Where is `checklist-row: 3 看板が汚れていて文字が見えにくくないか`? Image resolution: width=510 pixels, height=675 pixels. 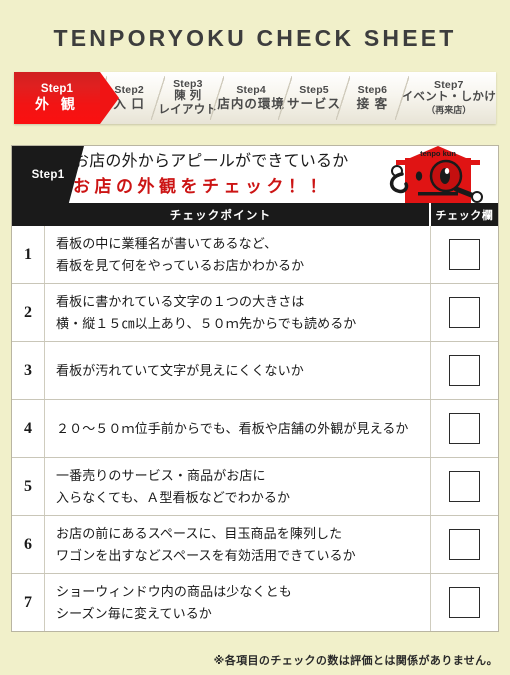
checklist-row: 3 看板が汚れていて文字が見えにくくないか is located at coordinates (255, 371).